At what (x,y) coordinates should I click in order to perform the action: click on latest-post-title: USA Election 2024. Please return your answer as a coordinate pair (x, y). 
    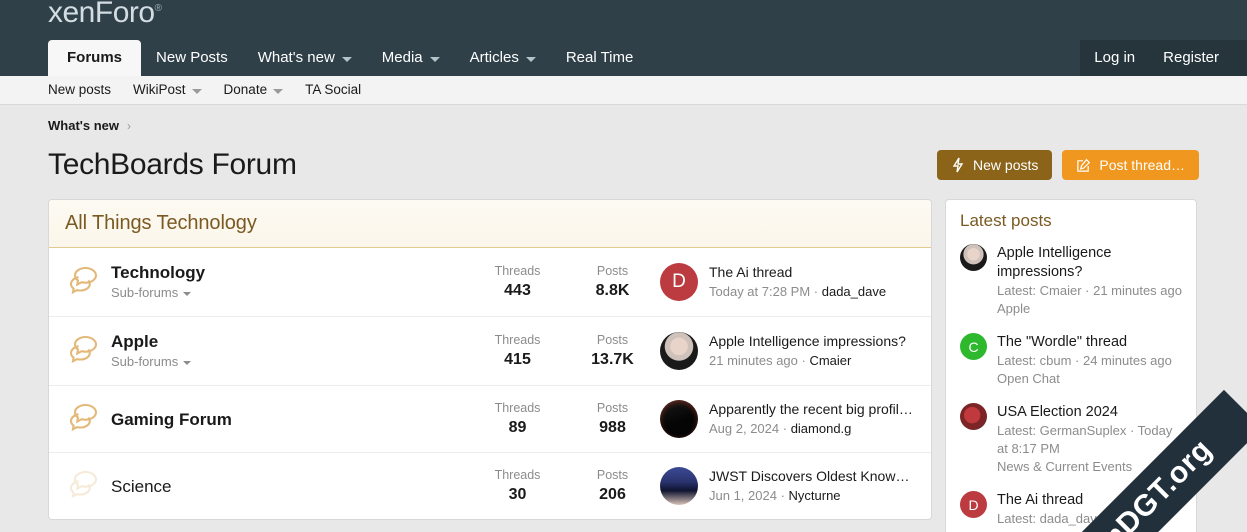
    Looking at the image, I should click on (1089, 412).